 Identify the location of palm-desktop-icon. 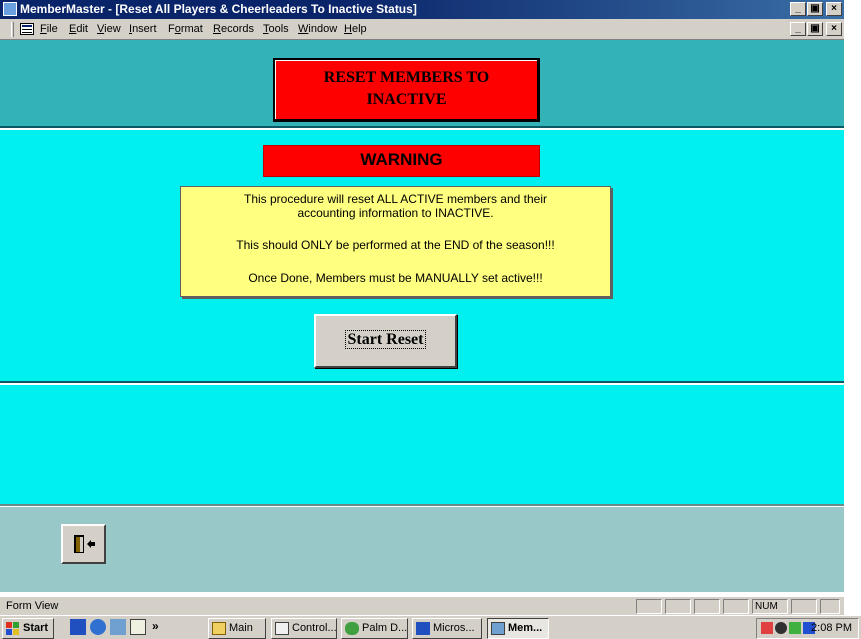
(352, 628).